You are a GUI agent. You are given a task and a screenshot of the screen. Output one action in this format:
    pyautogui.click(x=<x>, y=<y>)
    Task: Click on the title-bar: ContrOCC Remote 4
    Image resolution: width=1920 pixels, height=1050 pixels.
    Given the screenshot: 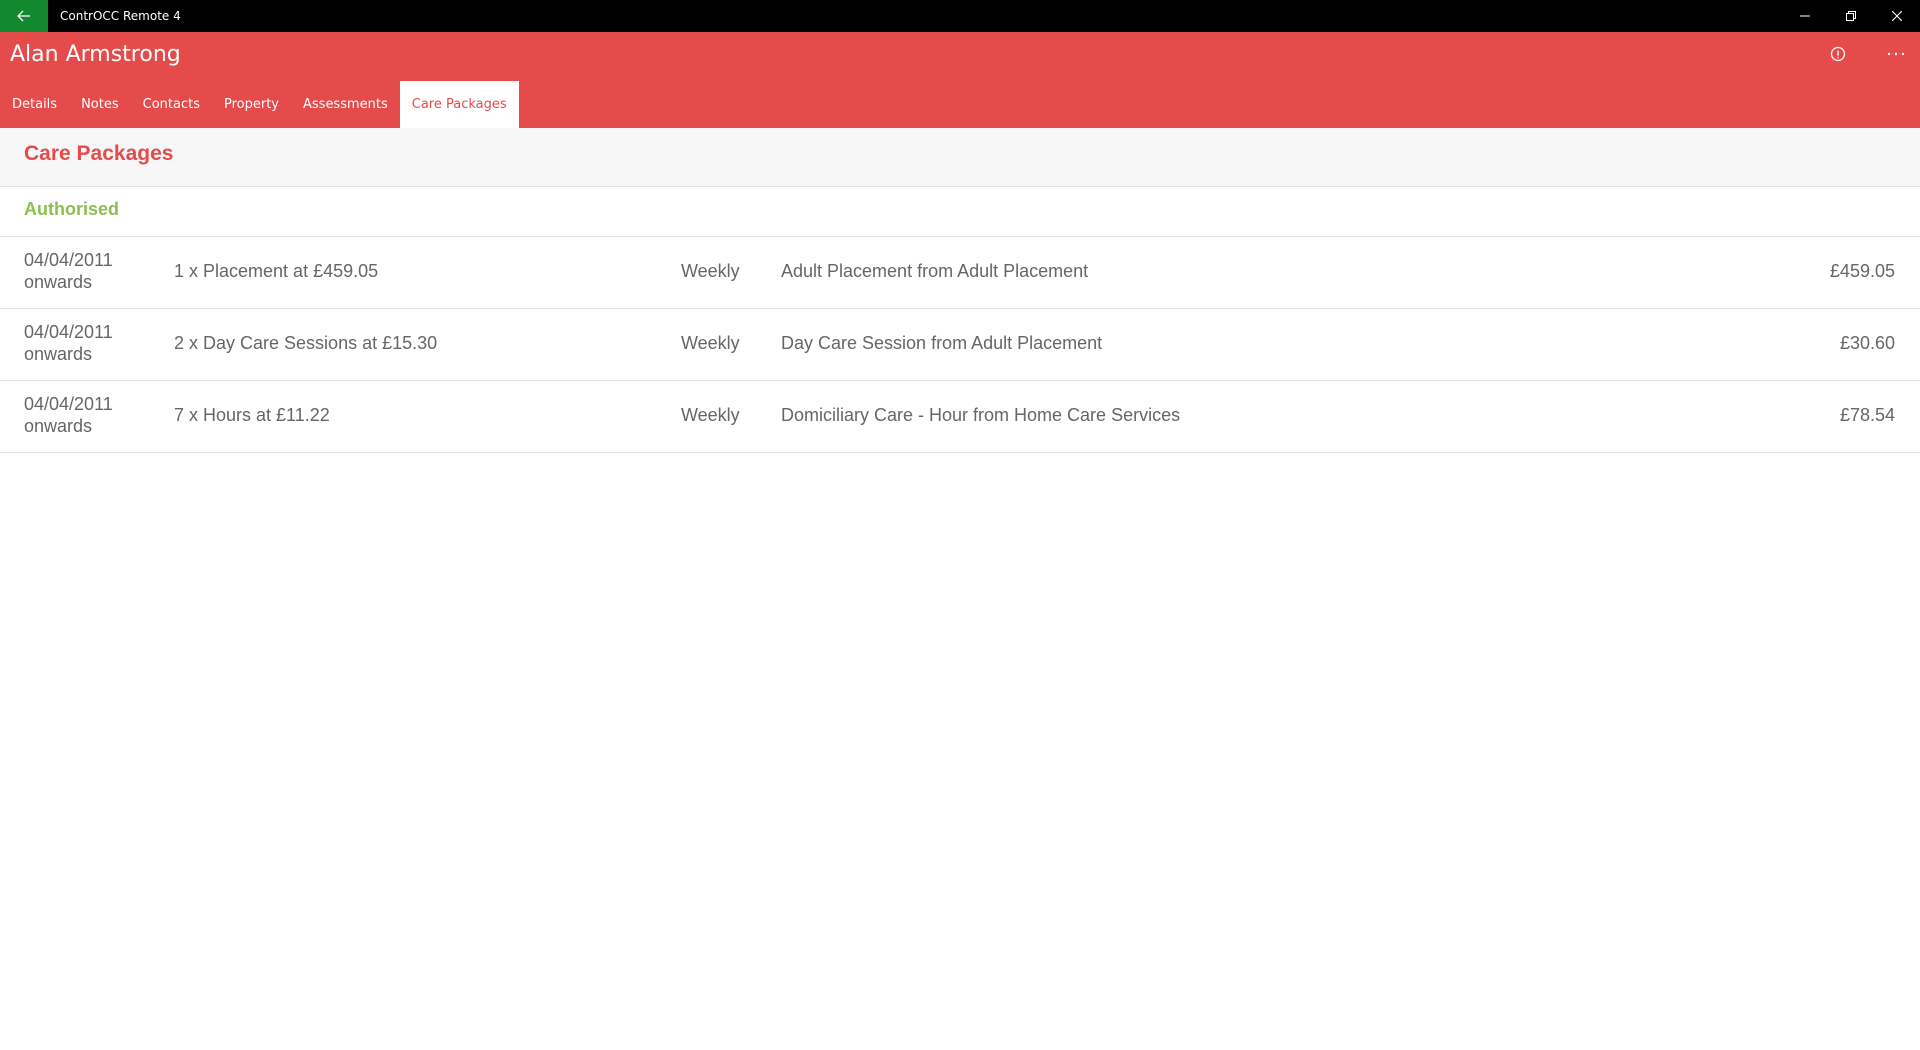 What is the action you would take?
    pyautogui.click(x=960, y=16)
    